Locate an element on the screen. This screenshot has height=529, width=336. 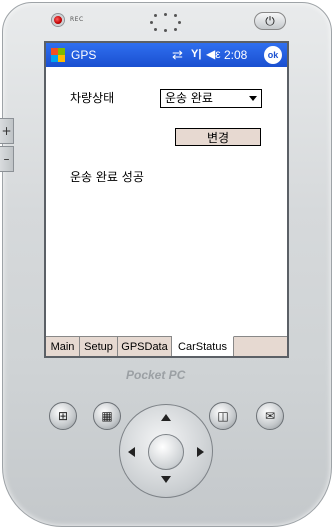
clock: 2:08 is located at coordinates (235, 55).